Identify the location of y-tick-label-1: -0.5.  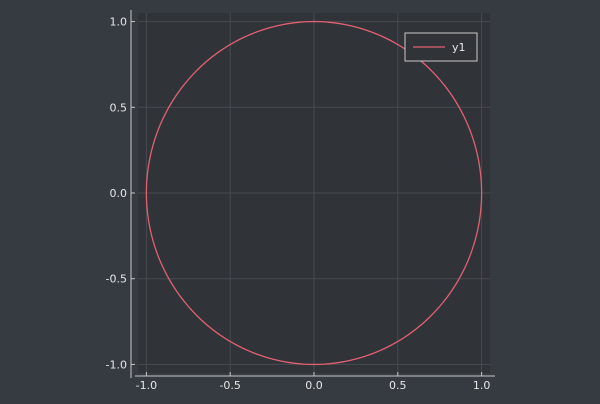
(116, 279).